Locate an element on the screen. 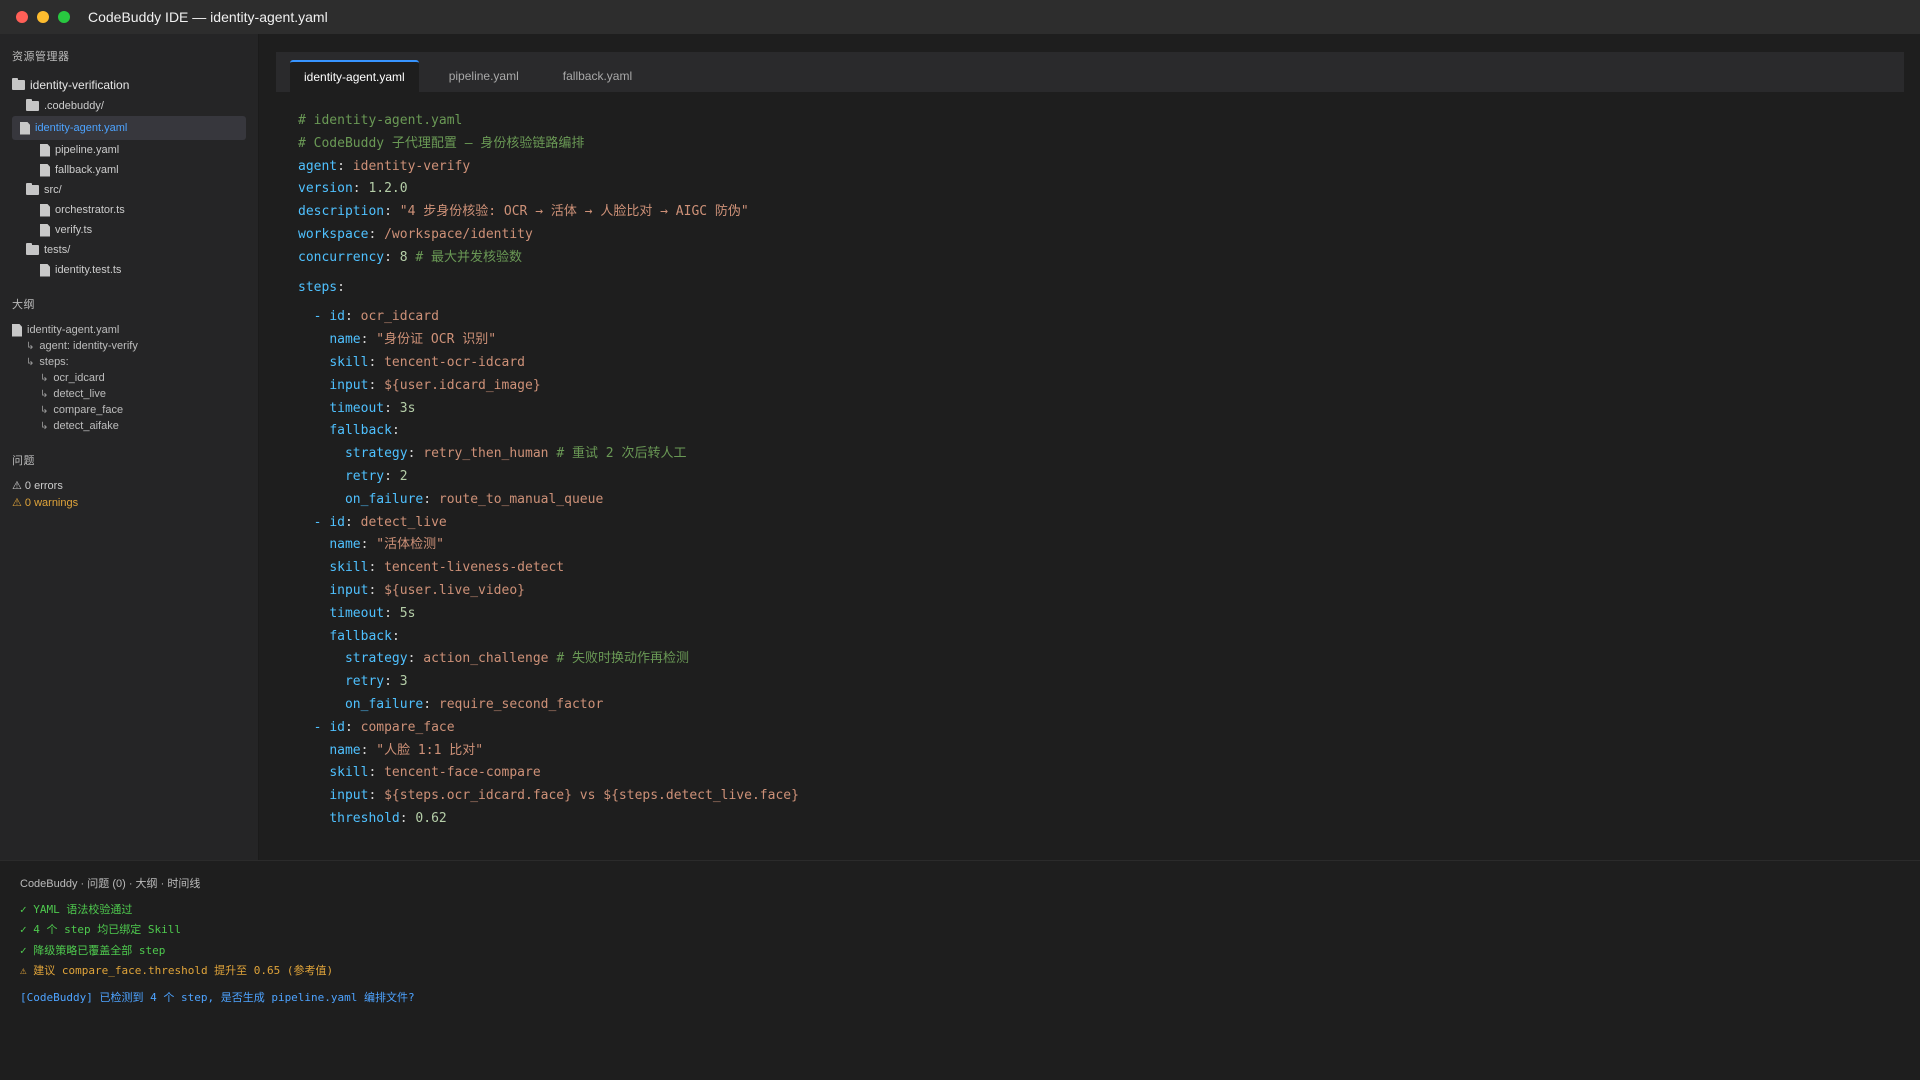 The width and height of the screenshot is (1920, 1080). maximize-window-button is located at coordinates (64, 17).